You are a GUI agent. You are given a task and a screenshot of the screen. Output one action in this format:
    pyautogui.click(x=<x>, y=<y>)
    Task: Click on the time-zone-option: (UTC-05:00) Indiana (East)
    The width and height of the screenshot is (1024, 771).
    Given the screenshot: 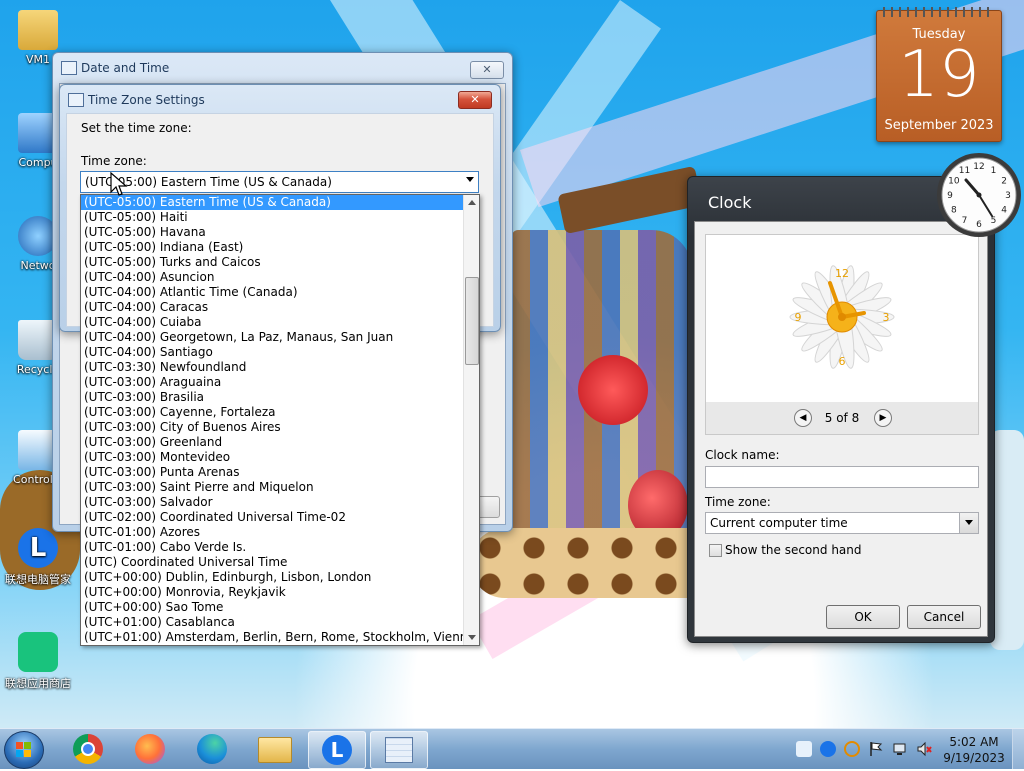 What is the action you would take?
    pyautogui.click(x=273, y=247)
    